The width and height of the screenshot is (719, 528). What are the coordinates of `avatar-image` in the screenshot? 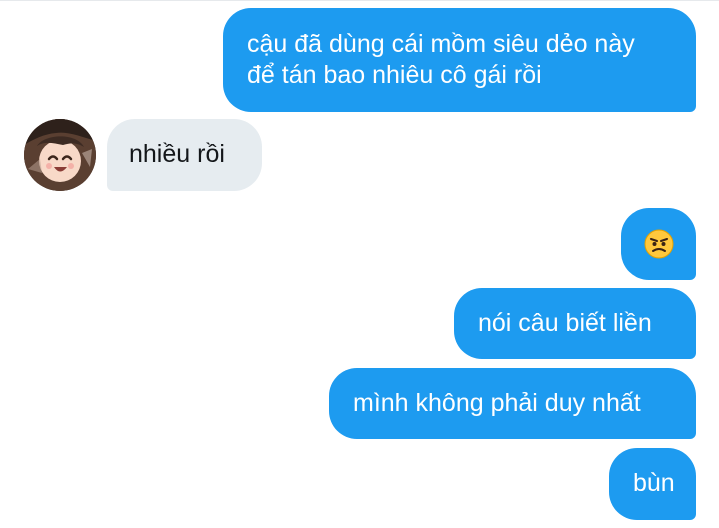 It's located at (60, 155).